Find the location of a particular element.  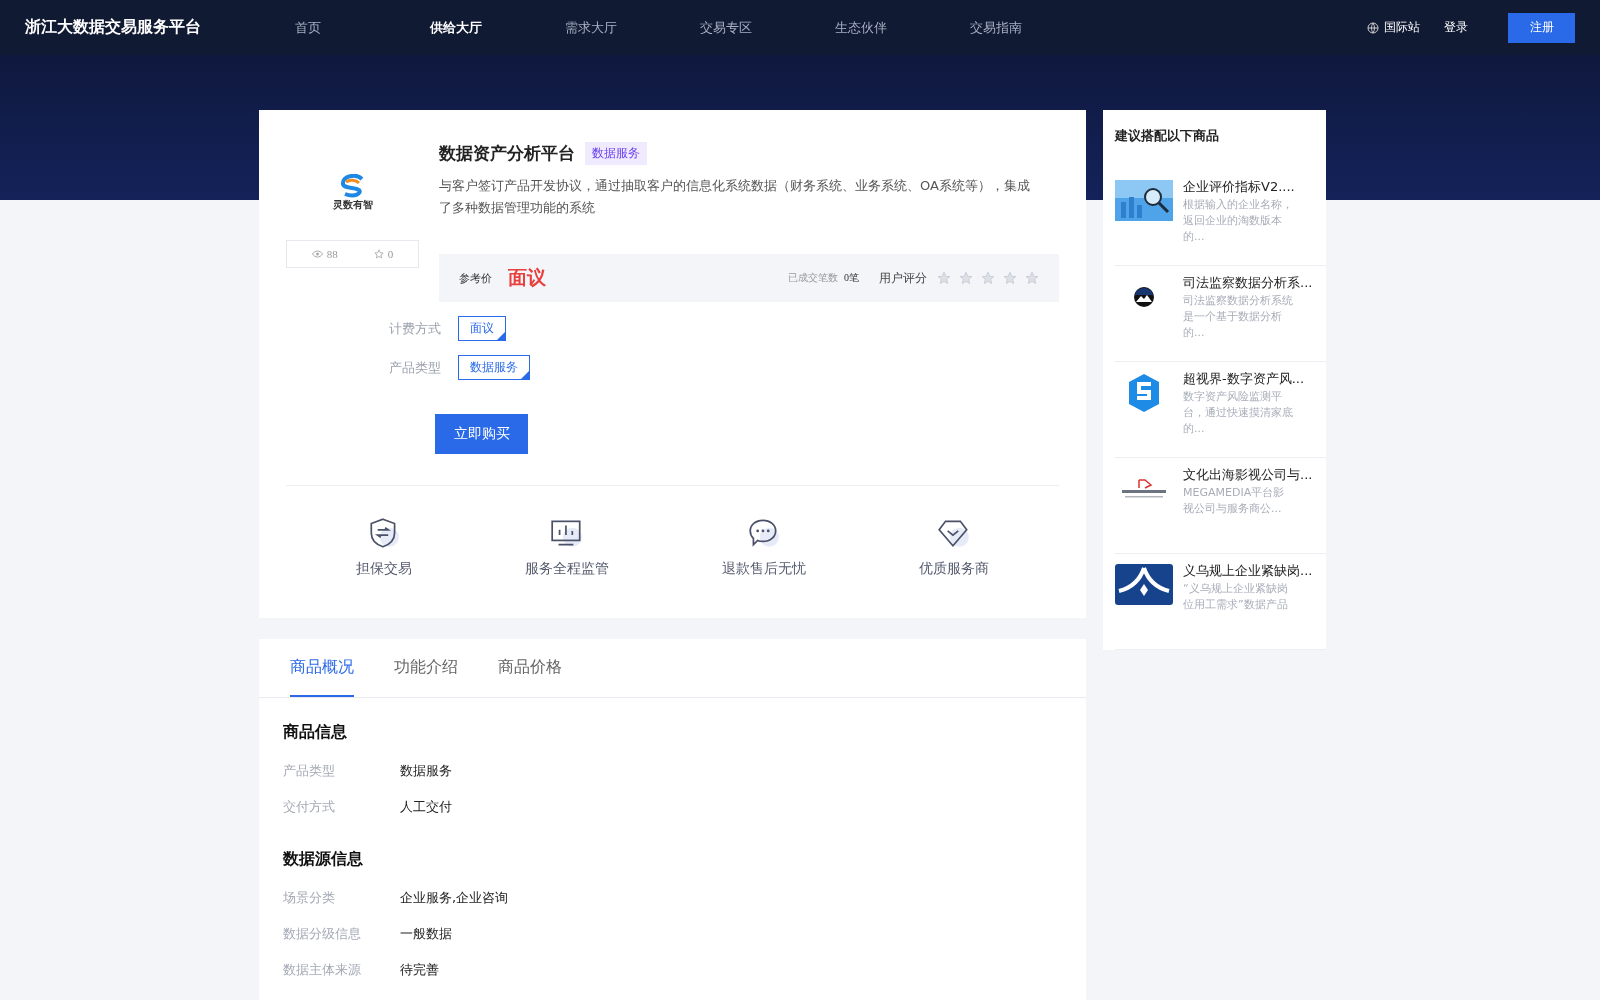

favorite-count: 0 is located at coordinates (383, 254).